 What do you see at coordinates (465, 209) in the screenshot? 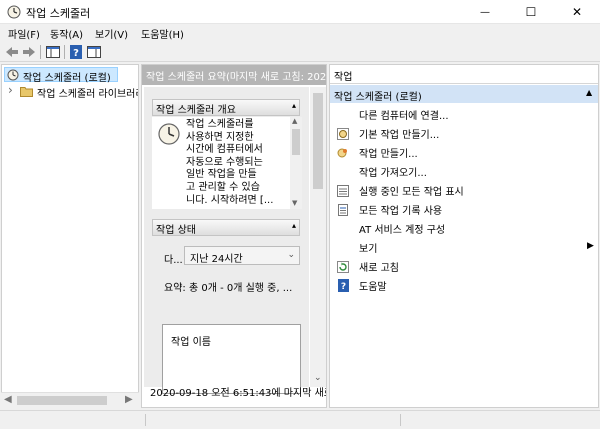
I see `action-enable-task-history: 모든 작업 기록 사용` at bounding box center [465, 209].